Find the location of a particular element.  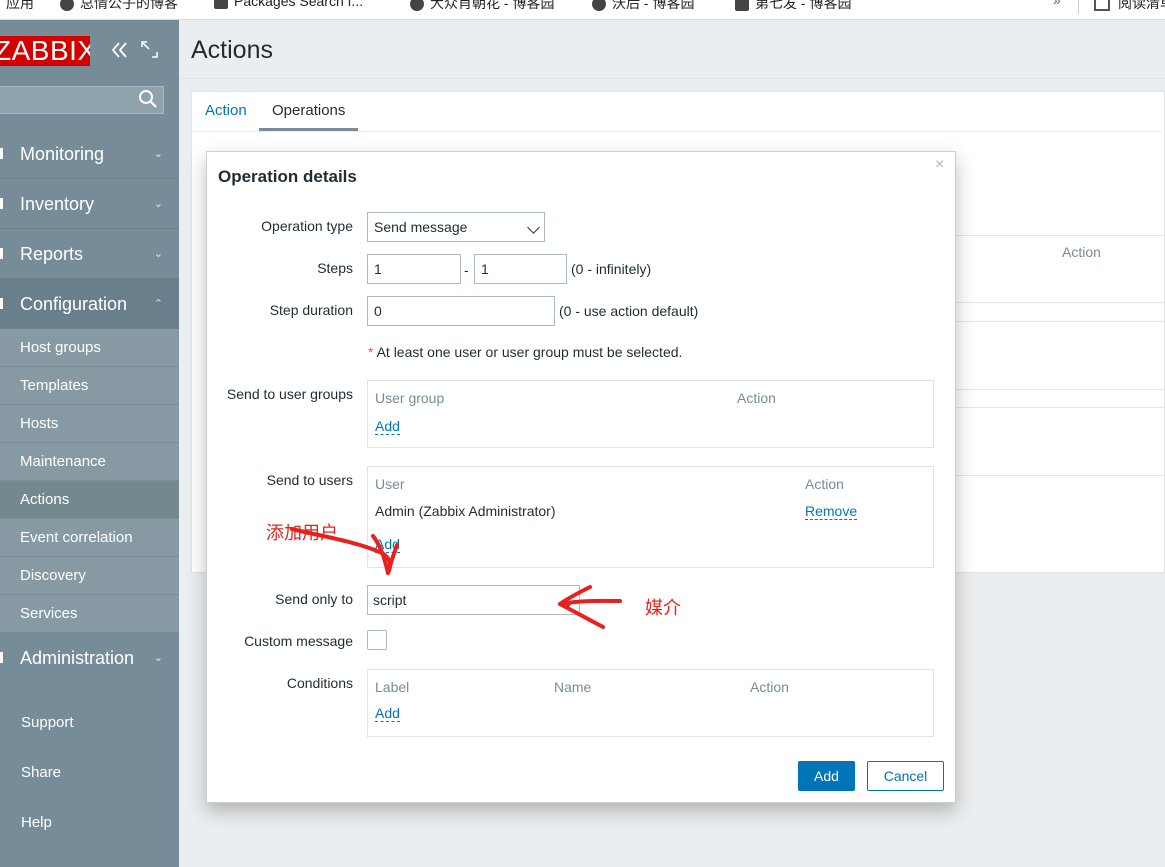

bookmark-item: 大众肖朝花 - 博客园 is located at coordinates (482, 6).